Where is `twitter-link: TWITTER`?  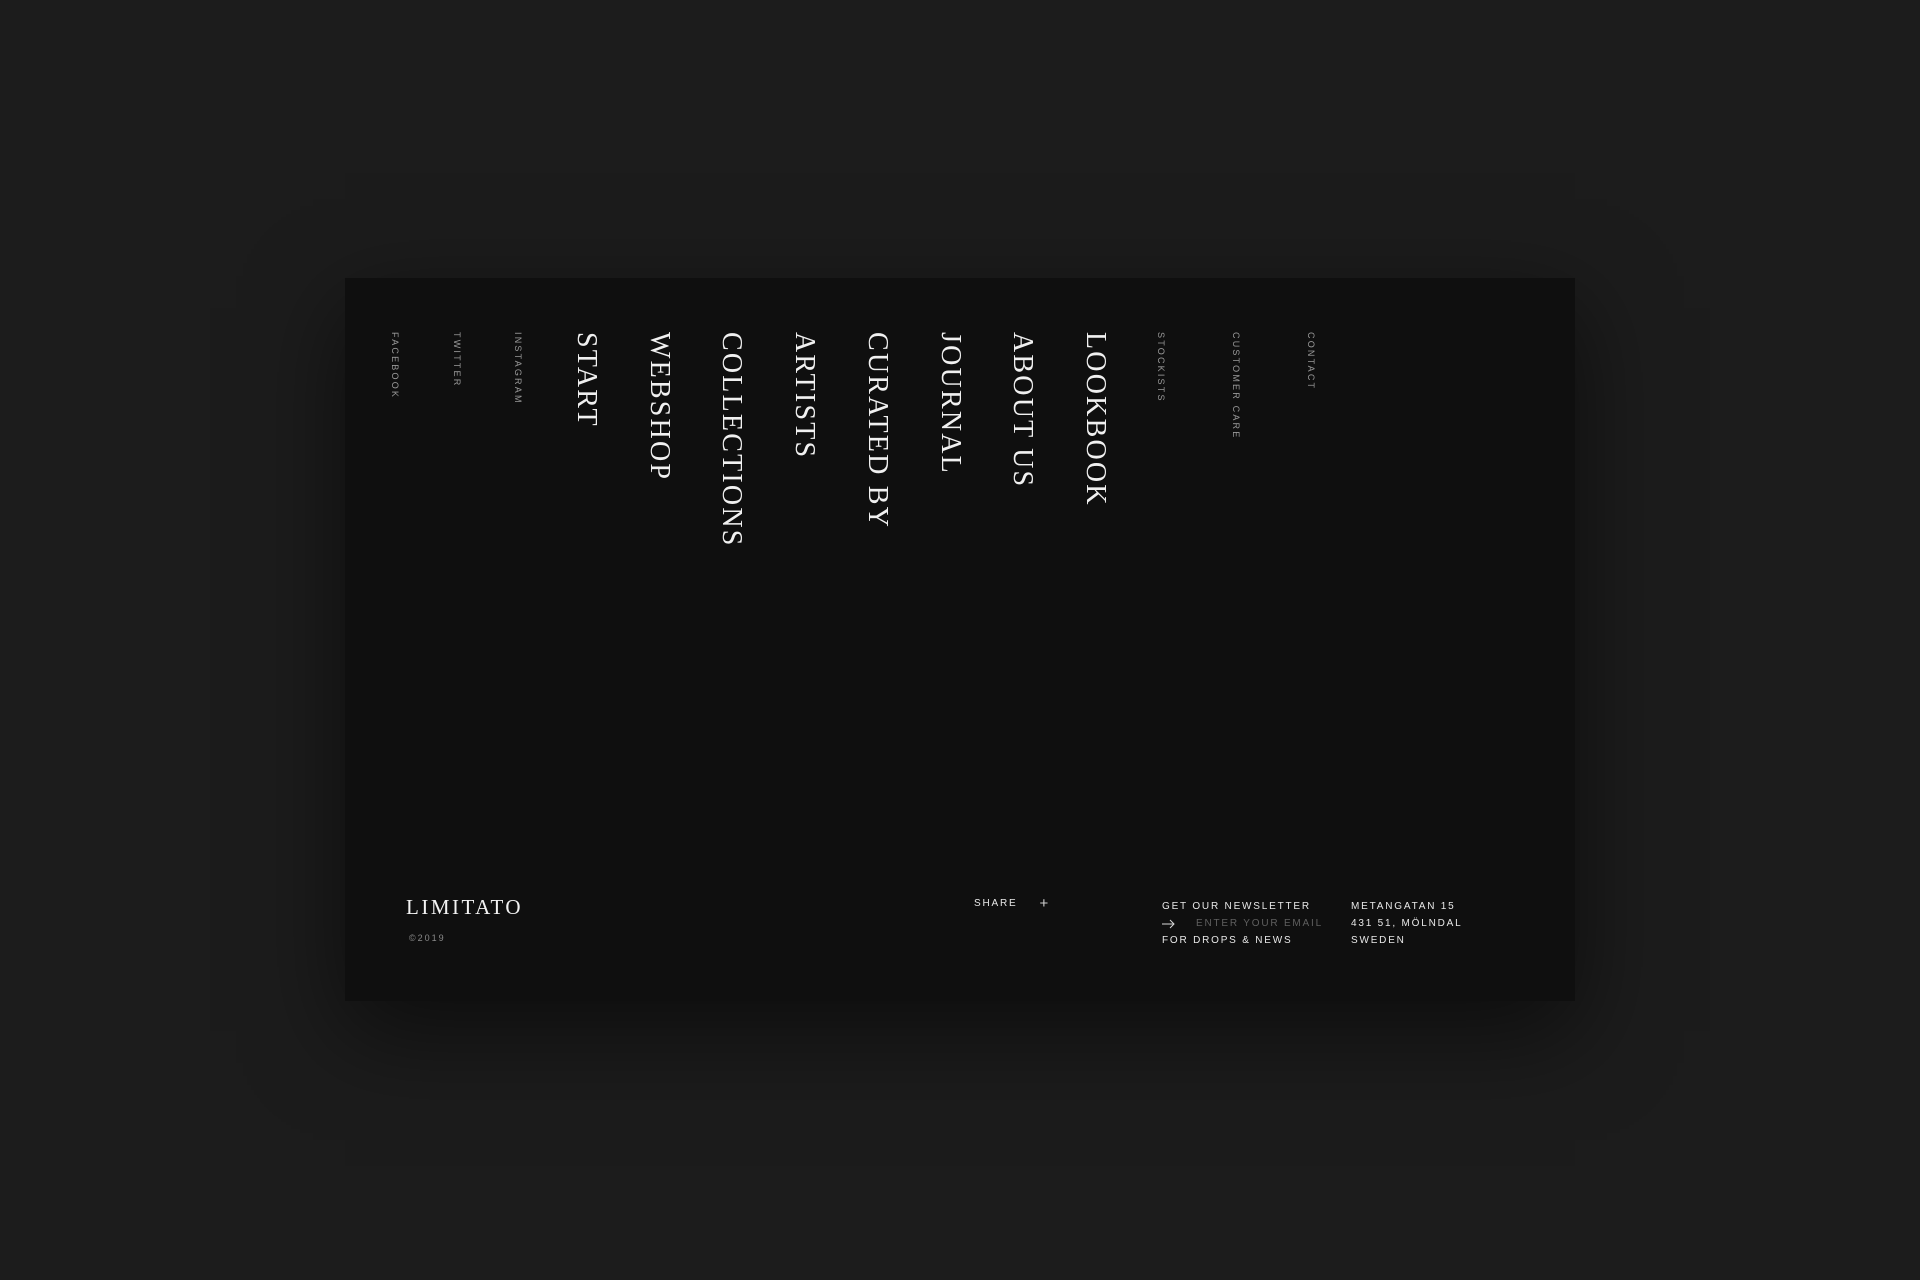 twitter-link: TWITTER is located at coordinates (457, 359).